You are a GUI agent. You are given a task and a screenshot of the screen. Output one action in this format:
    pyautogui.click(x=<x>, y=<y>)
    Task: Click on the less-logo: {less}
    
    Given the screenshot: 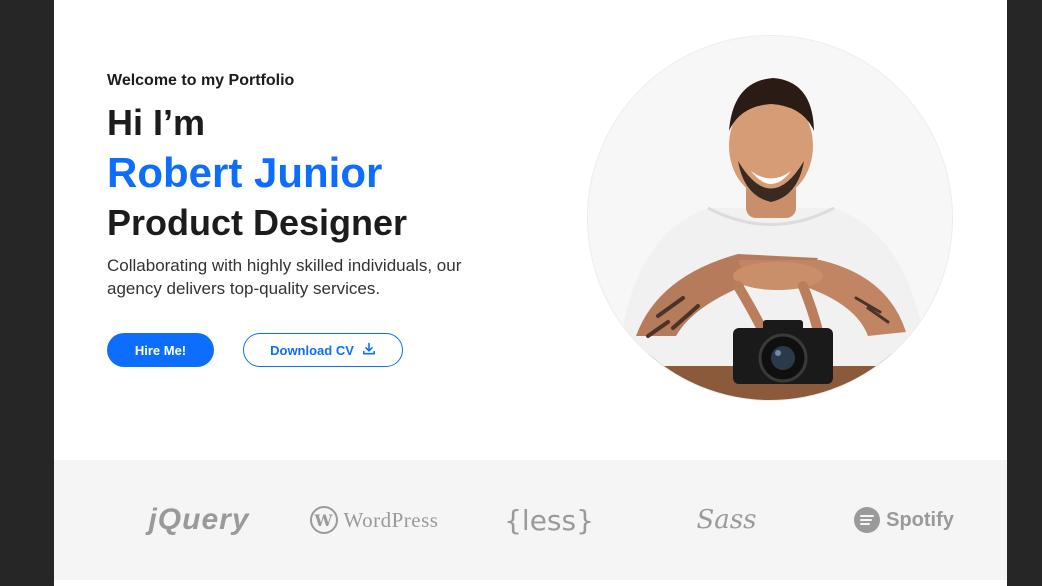 What is the action you would take?
    pyautogui.click(x=549, y=520)
    